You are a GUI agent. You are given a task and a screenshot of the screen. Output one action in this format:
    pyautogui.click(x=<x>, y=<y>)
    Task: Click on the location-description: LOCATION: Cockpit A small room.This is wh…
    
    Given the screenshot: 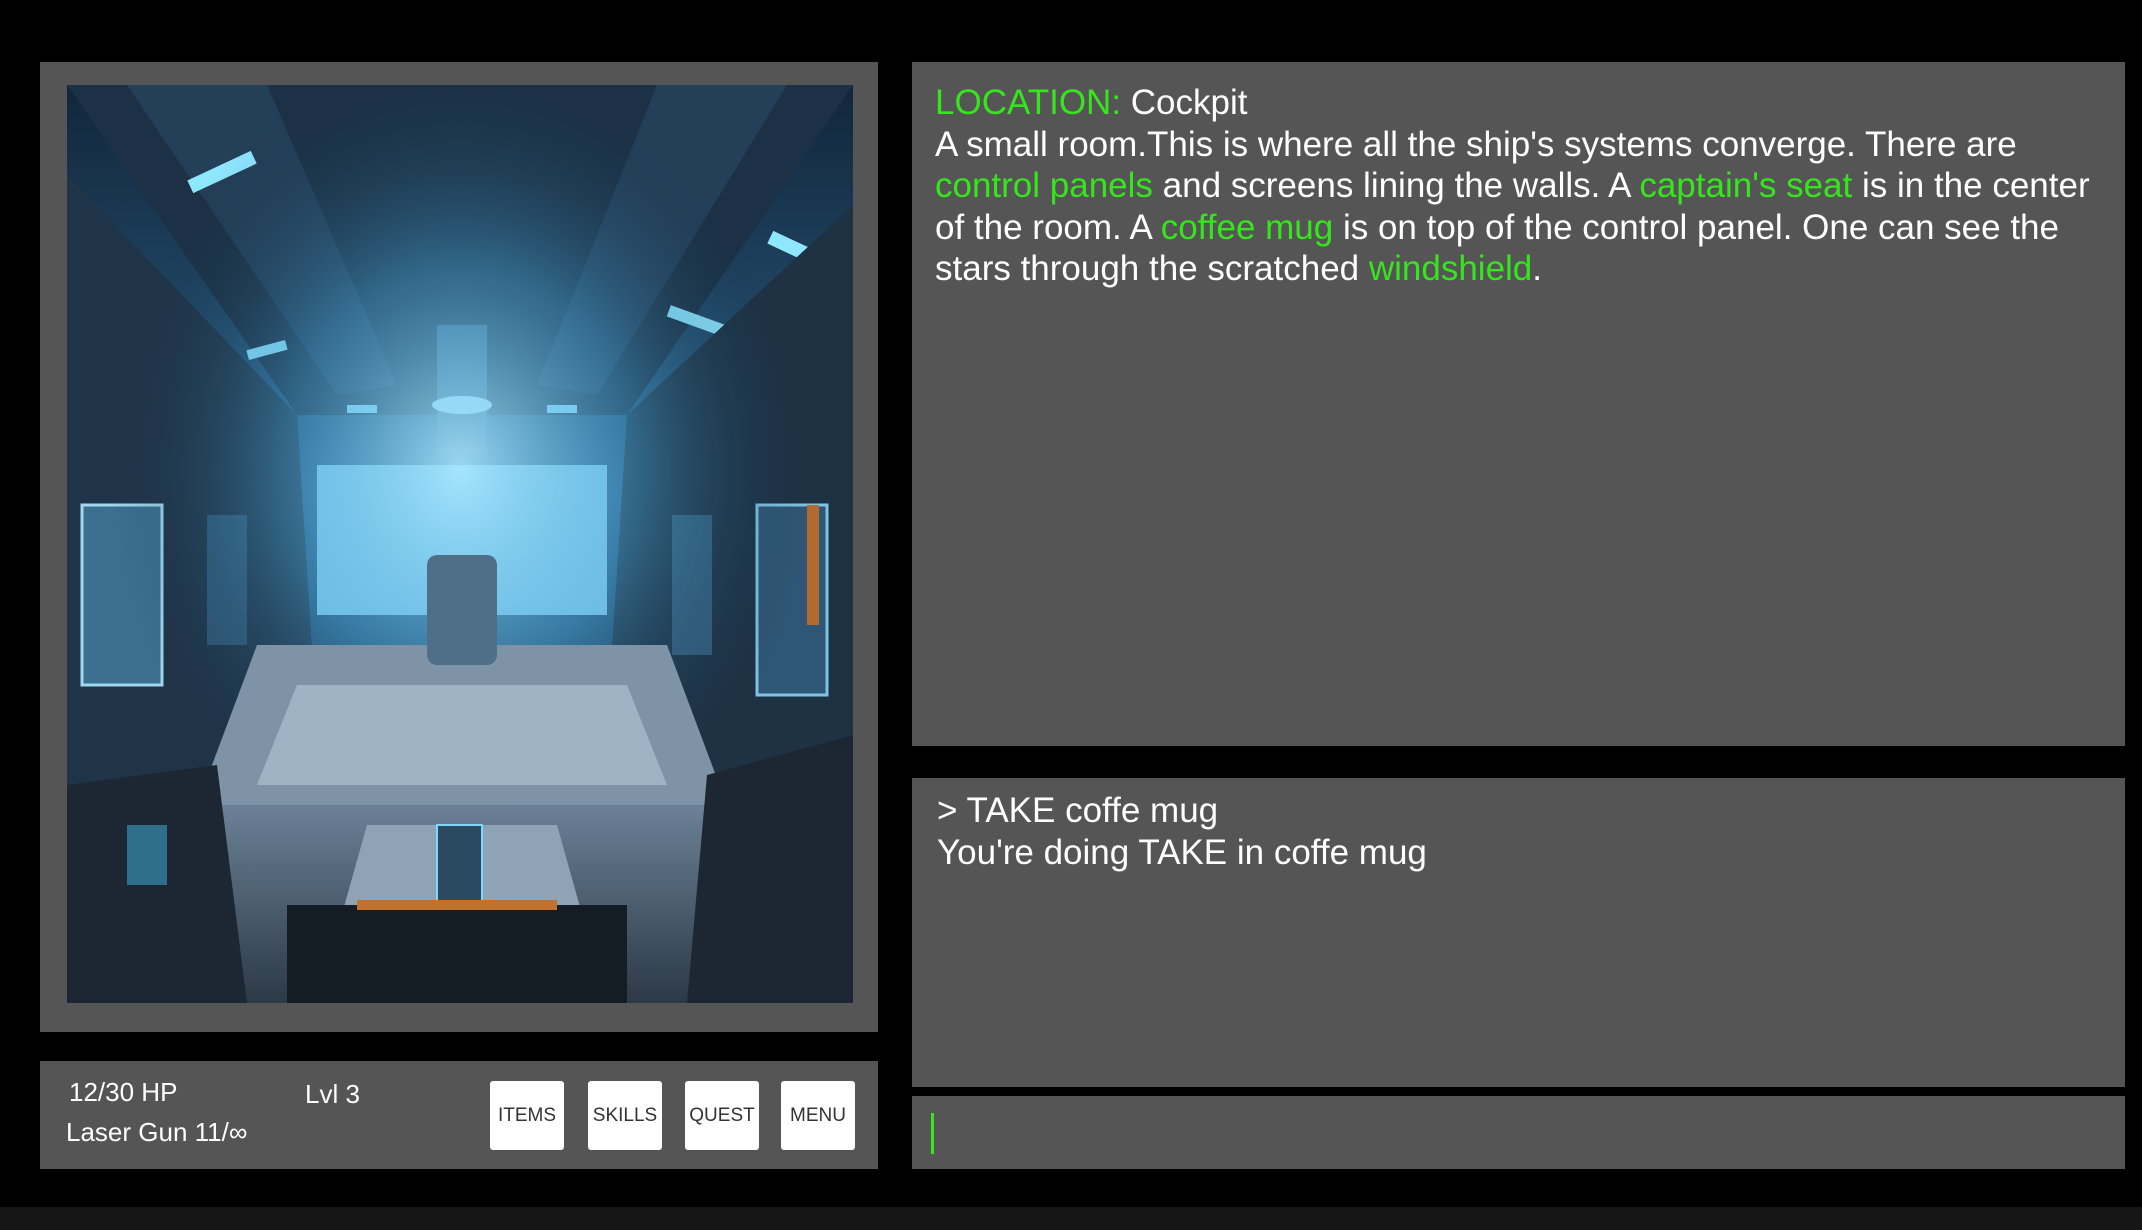 What is the action you would take?
    pyautogui.click(x=1520, y=186)
    